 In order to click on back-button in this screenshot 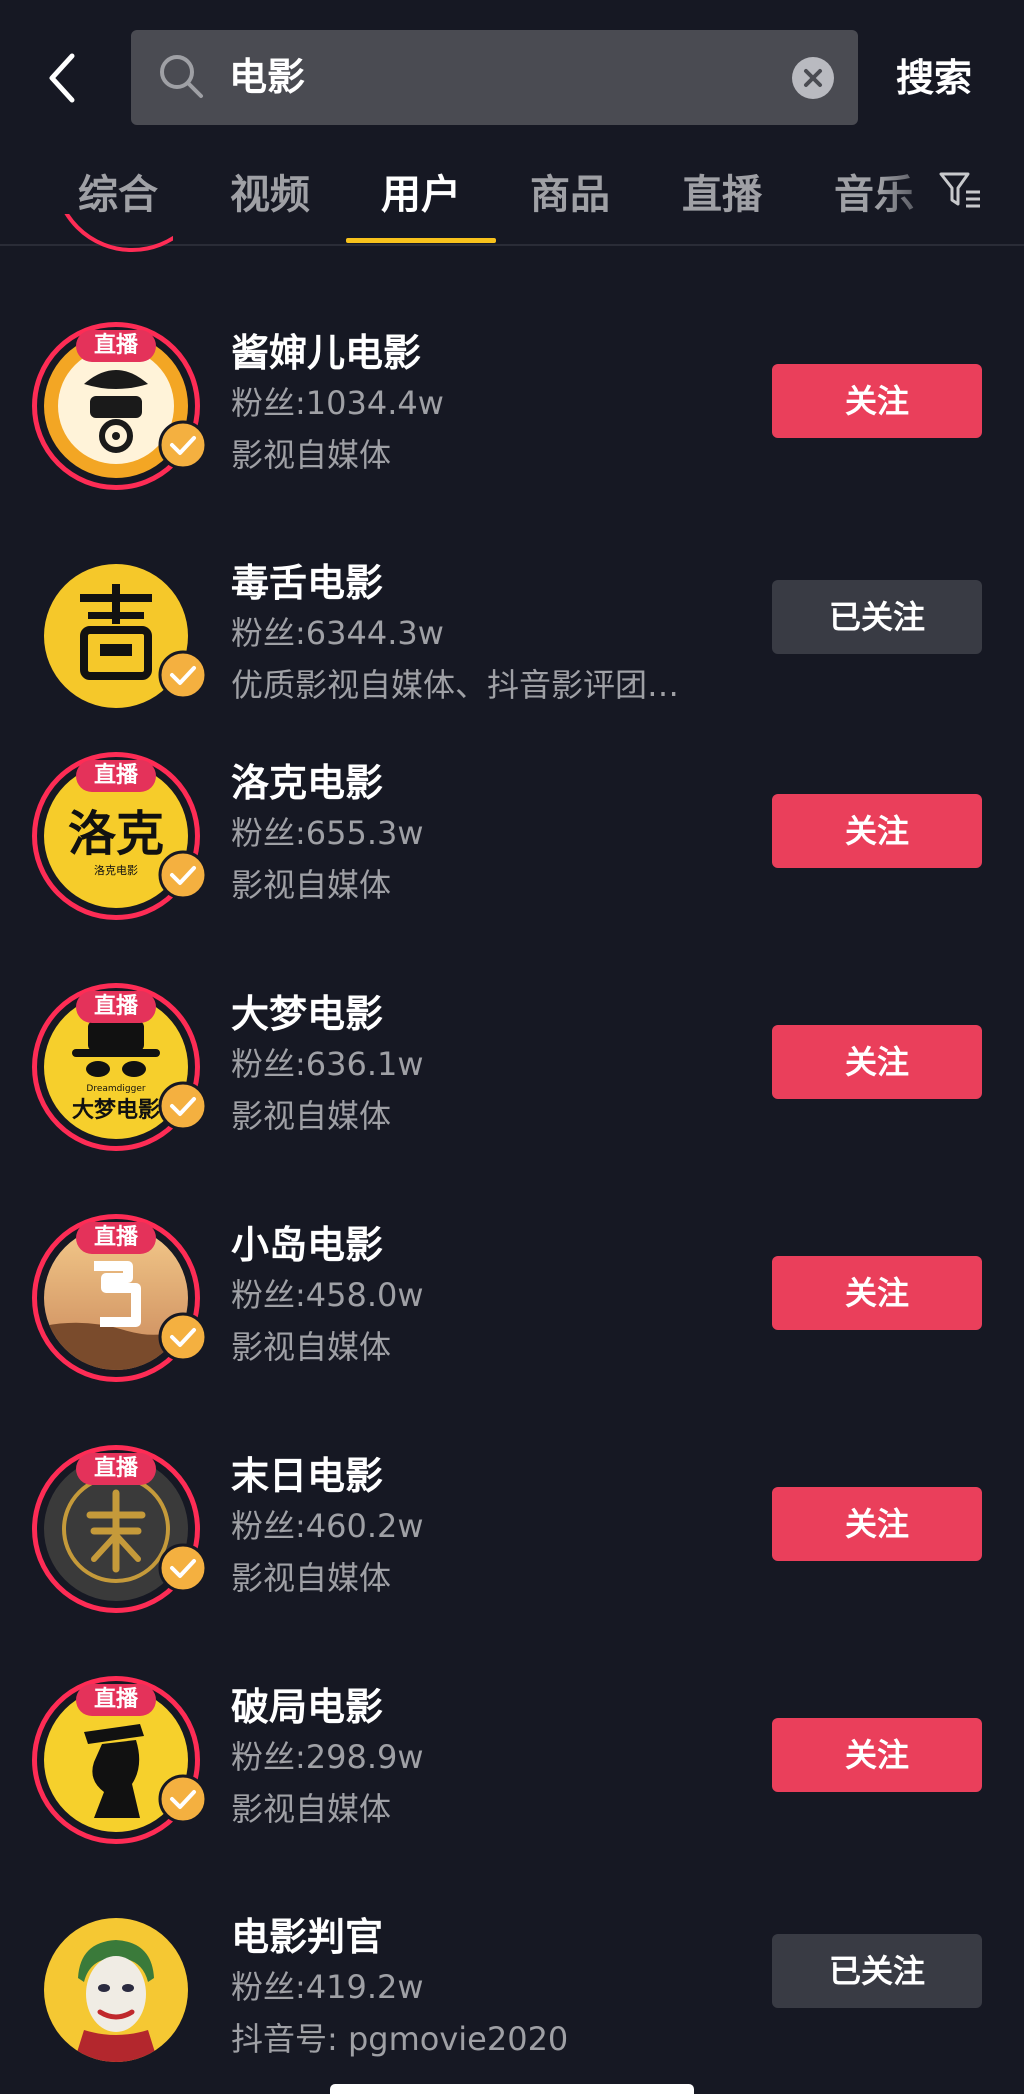, I will do `click(65, 78)`.